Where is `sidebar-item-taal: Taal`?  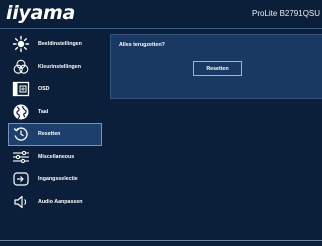
sidebar-item-taal: Taal is located at coordinates (52, 112).